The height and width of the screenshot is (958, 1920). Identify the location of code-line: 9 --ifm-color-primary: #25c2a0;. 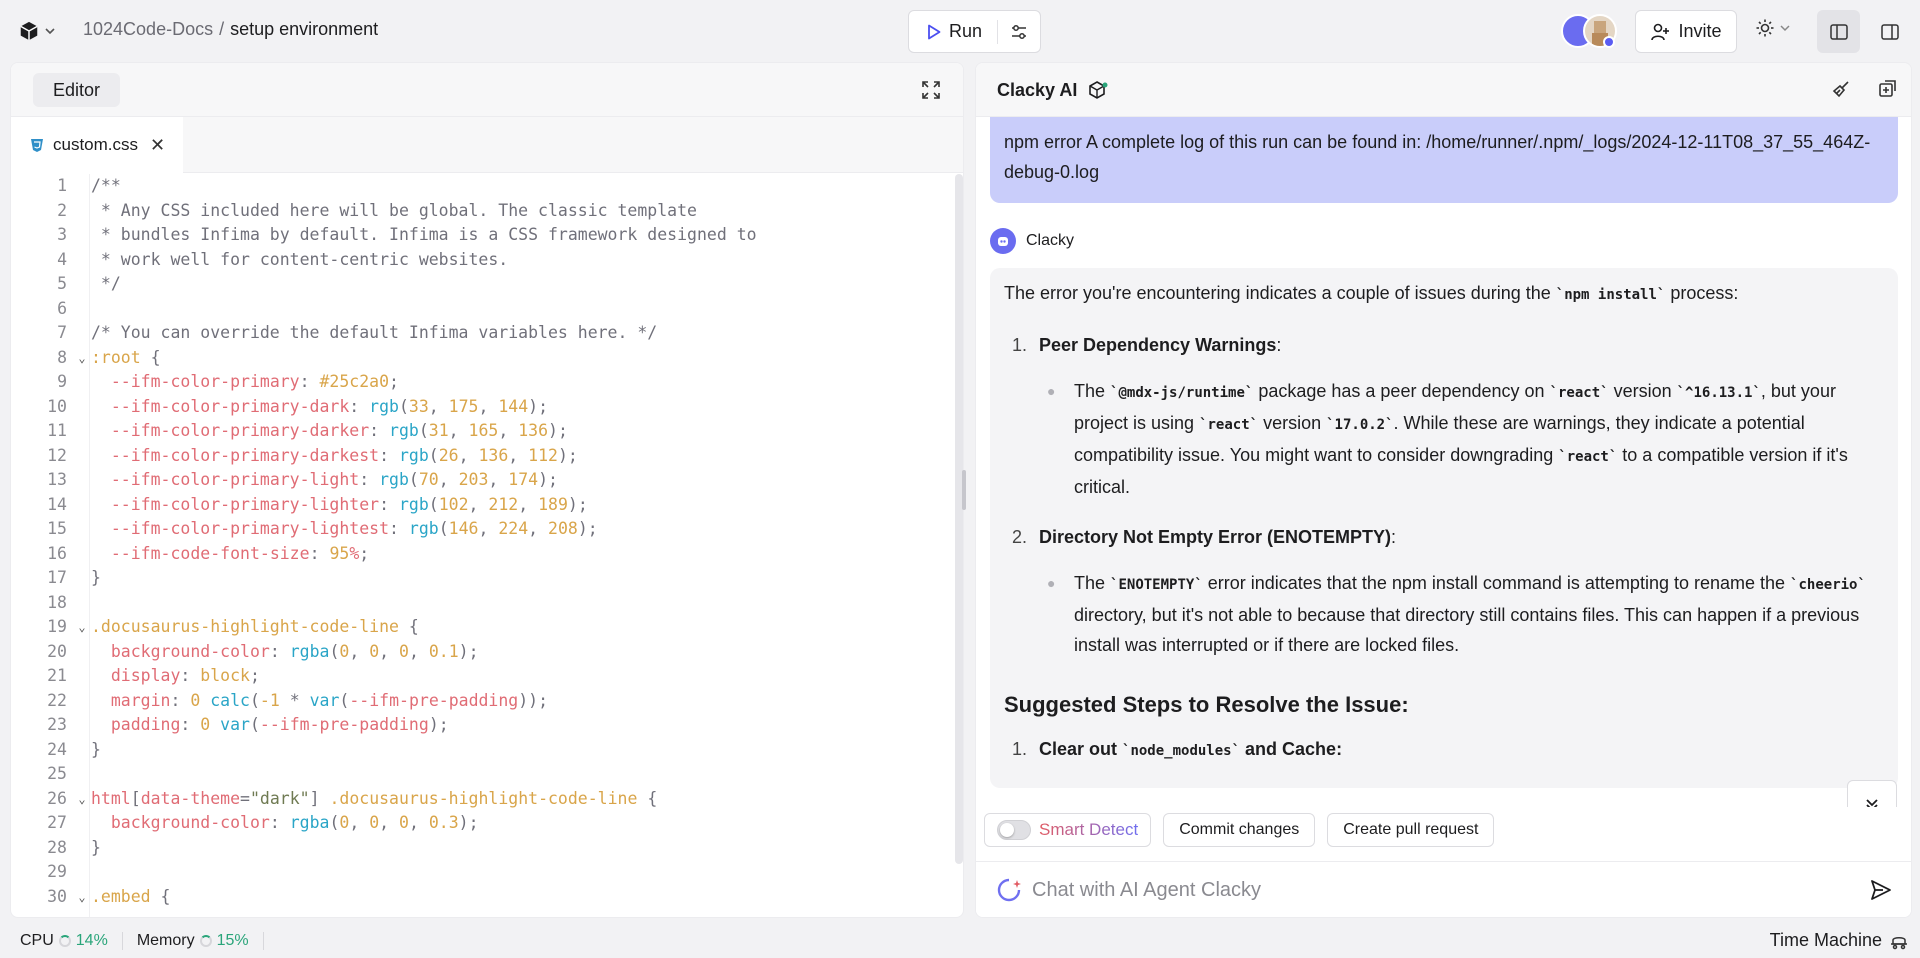
(487, 382).